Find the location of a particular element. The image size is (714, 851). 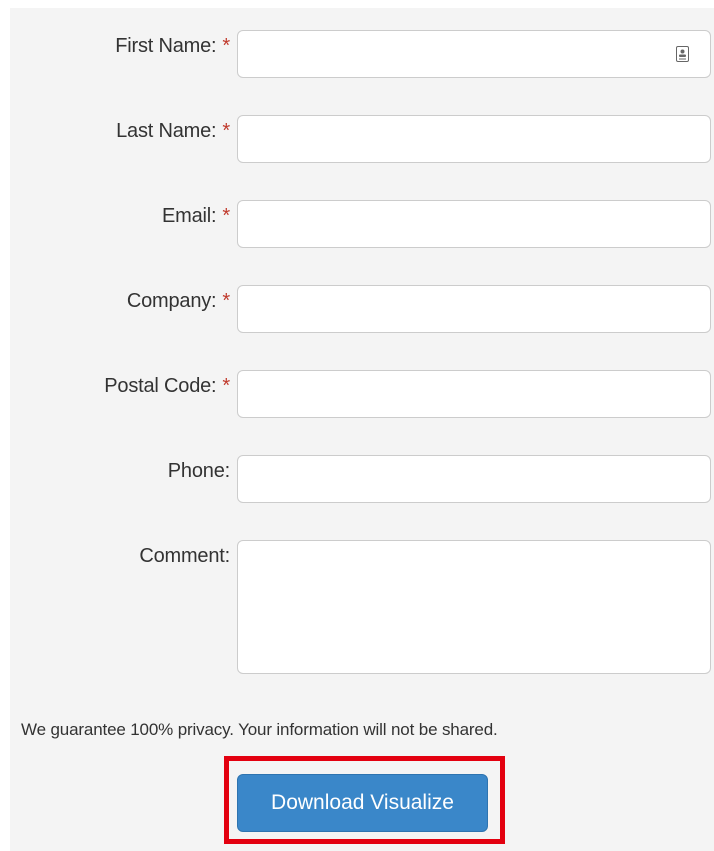

first-name-row: First Name: * is located at coordinates (362, 56).